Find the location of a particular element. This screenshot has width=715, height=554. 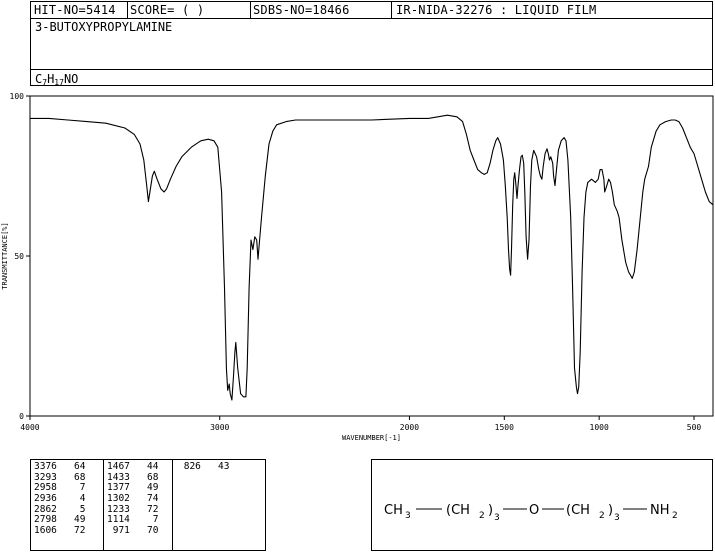

x-axis-label: WAVENUMBER[-1] is located at coordinates (371, 438).